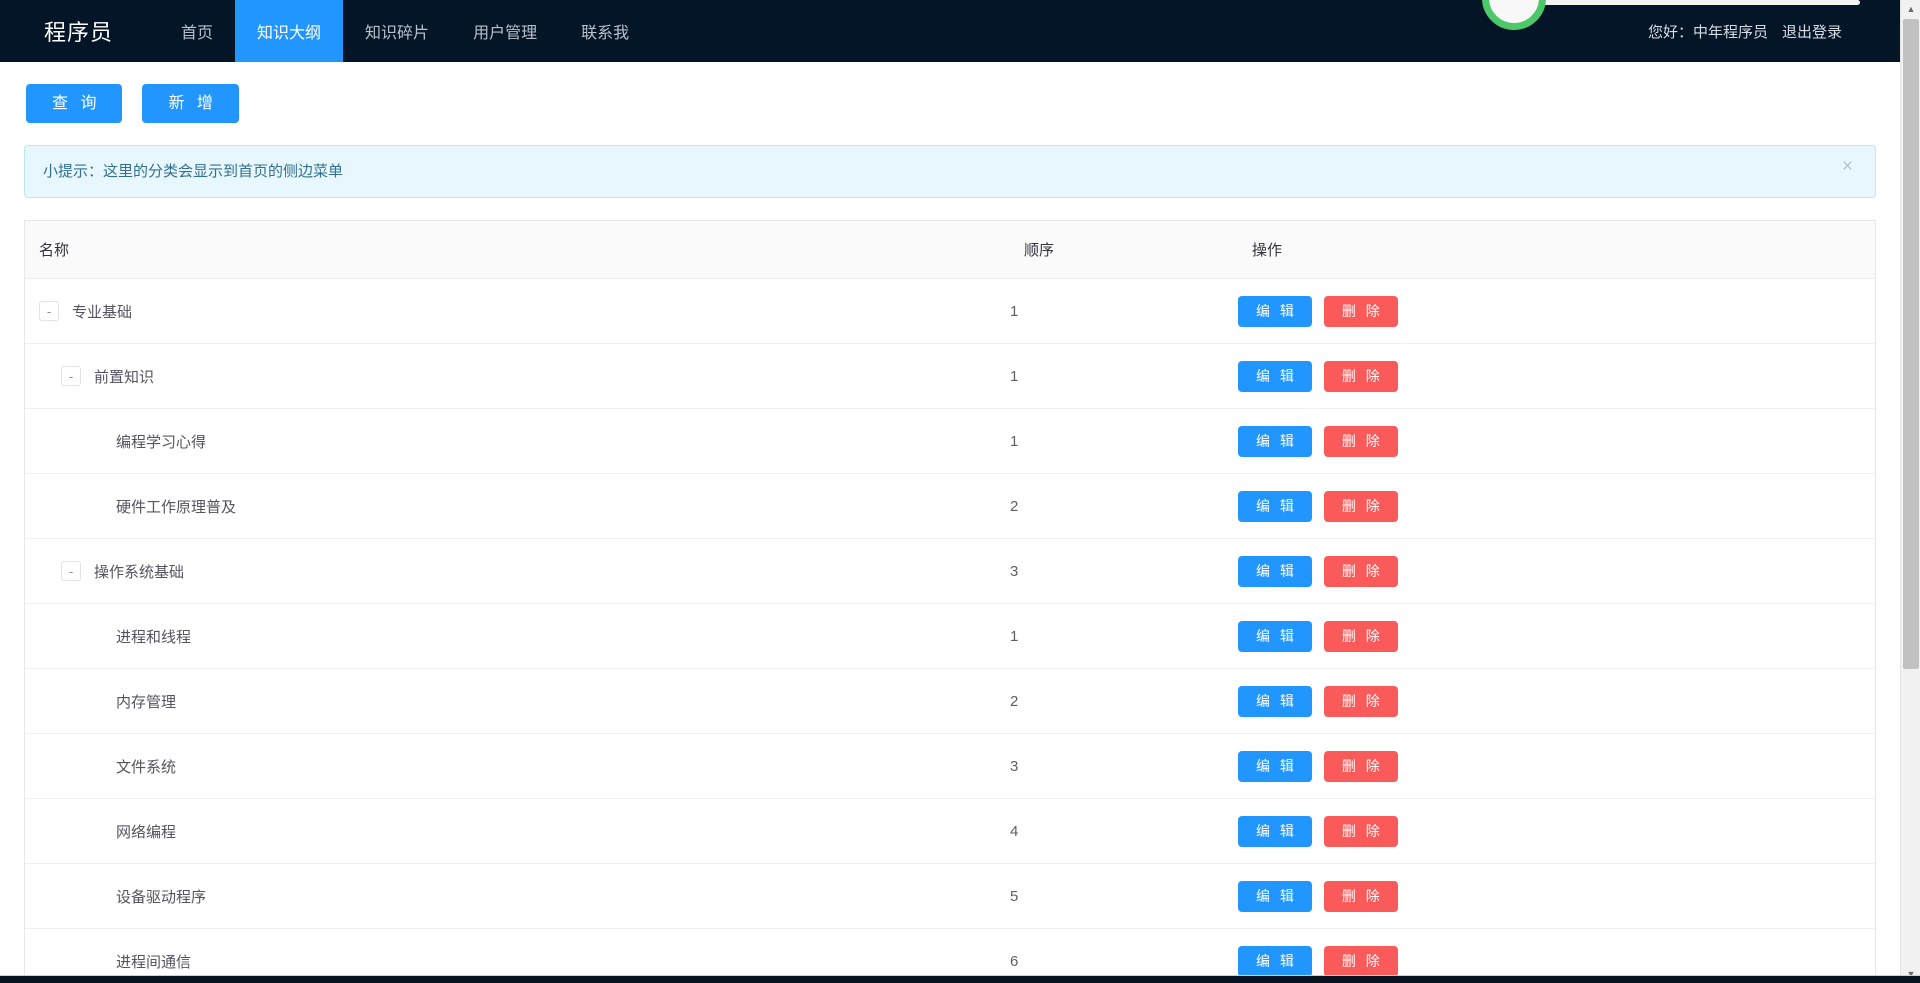 This screenshot has height=983, width=1920. What do you see at coordinates (950, 93) in the screenshot?
I see `action-toolbar: 查 询 新 增` at bounding box center [950, 93].